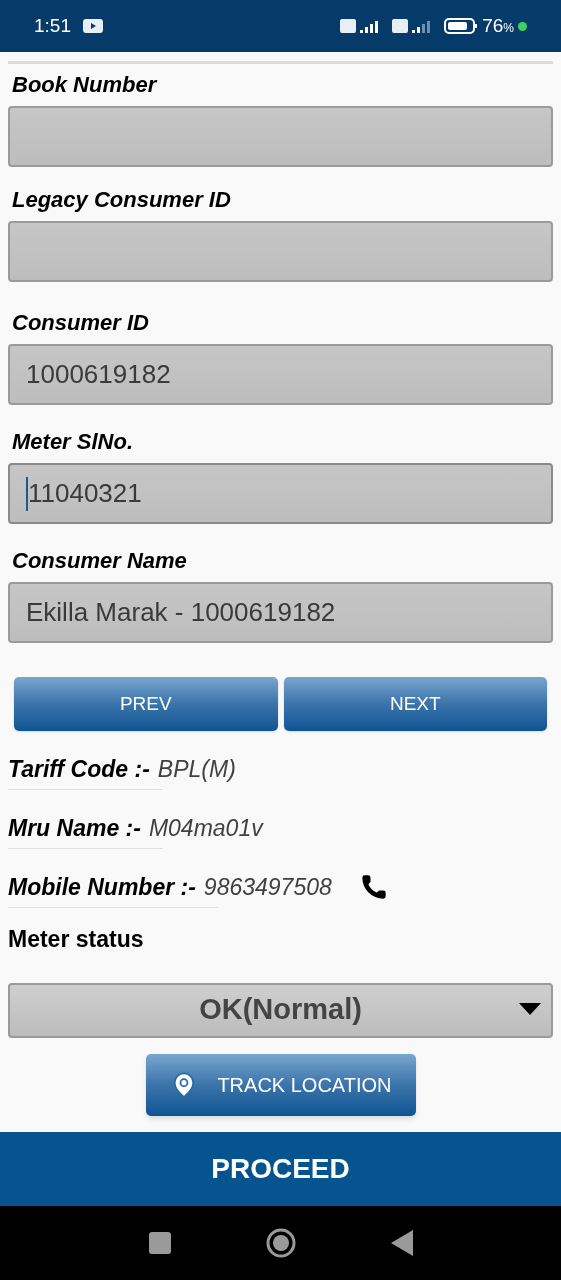 This screenshot has height=1280, width=561. Describe the element at coordinates (102, 887) in the screenshot. I see `info-label: Mobile Number :-` at that location.